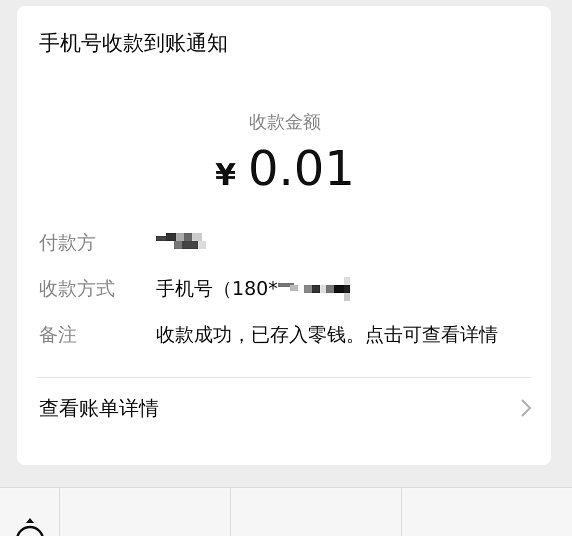  Describe the element at coordinates (134, 43) in the screenshot. I see `card-title: 手机号收款到账通知` at that location.